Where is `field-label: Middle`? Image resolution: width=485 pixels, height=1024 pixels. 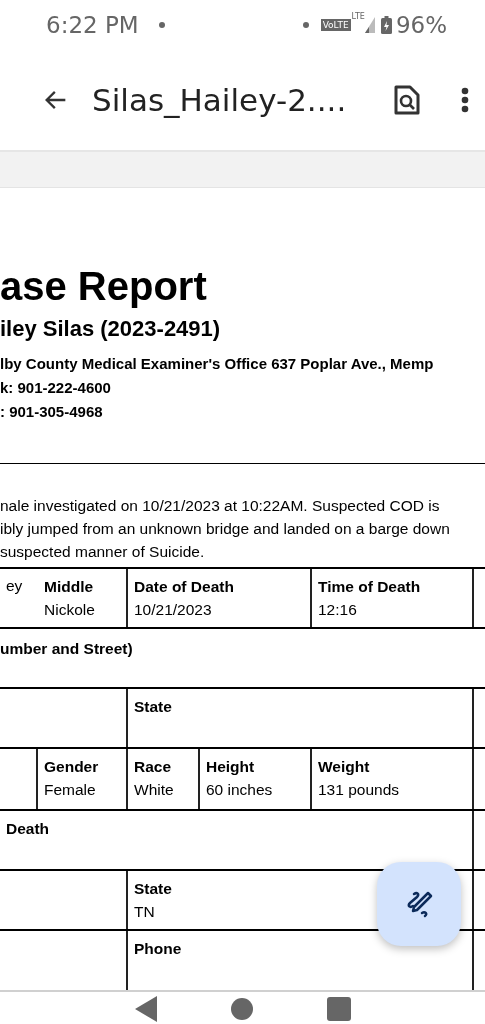
field-label: Middle is located at coordinates (69, 587).